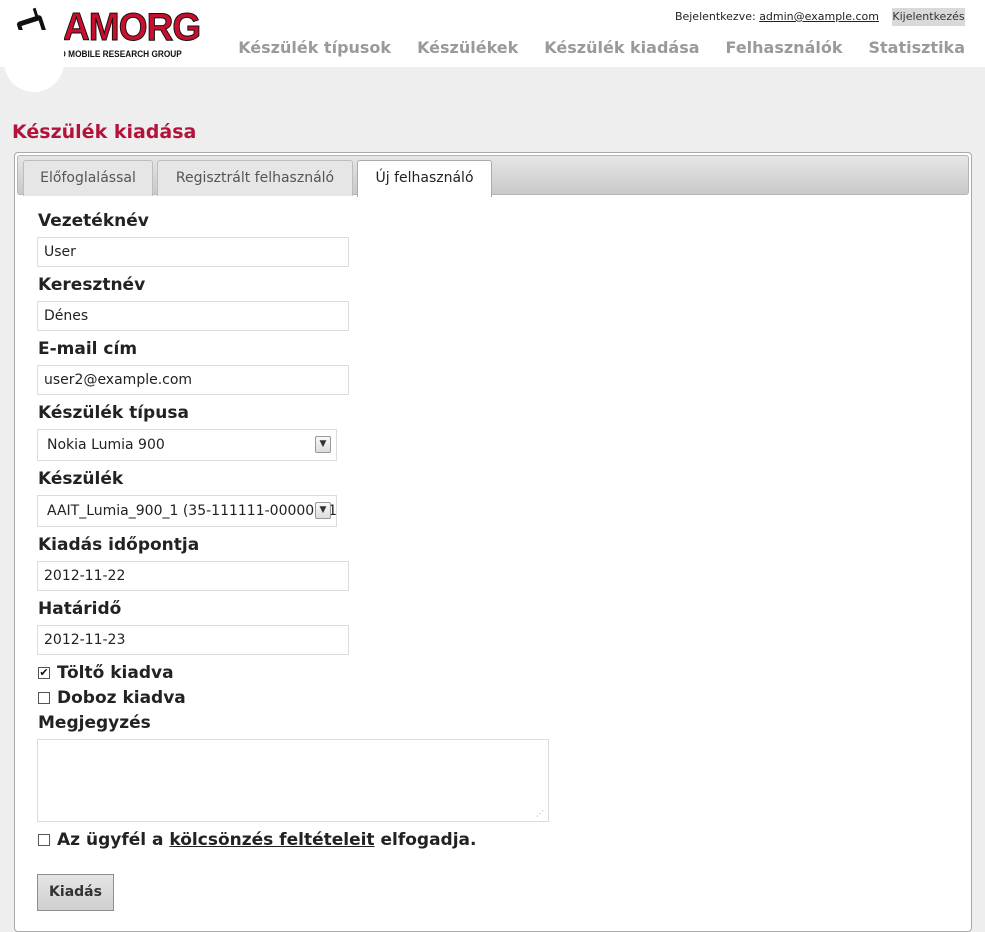  I want to click on nav-users: Felhasználók, so click(784, 47).